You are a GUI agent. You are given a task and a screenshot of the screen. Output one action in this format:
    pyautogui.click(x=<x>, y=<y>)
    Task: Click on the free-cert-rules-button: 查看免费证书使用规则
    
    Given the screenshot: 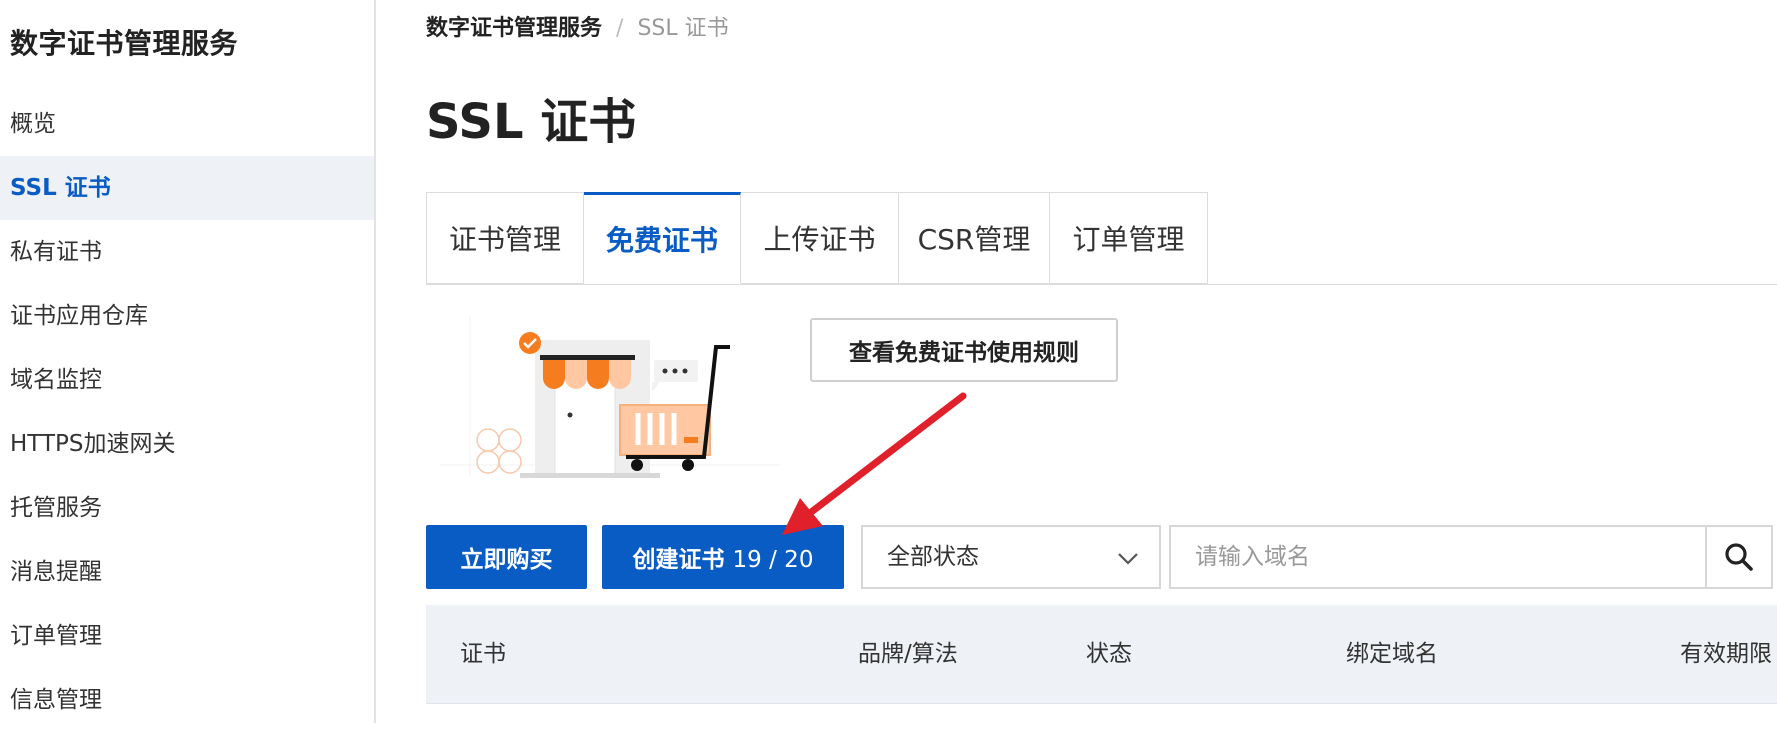 What is the action you would take?
    pyautogui.click(x=964, y=350)
    